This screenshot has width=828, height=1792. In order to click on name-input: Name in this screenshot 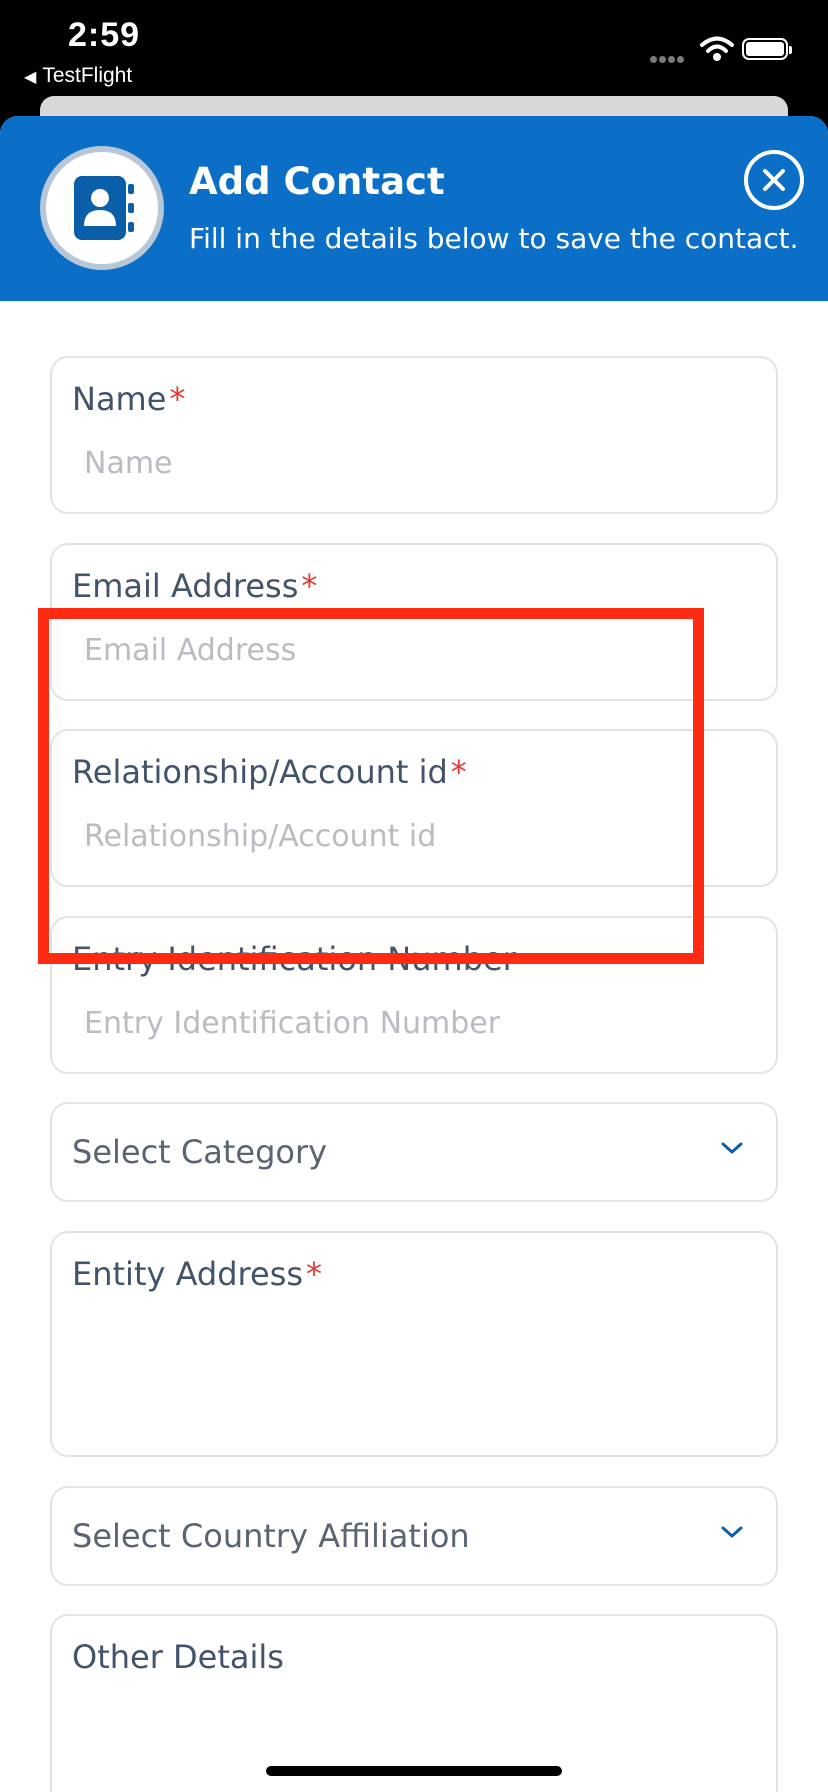, I will do `click(128, 463)`.